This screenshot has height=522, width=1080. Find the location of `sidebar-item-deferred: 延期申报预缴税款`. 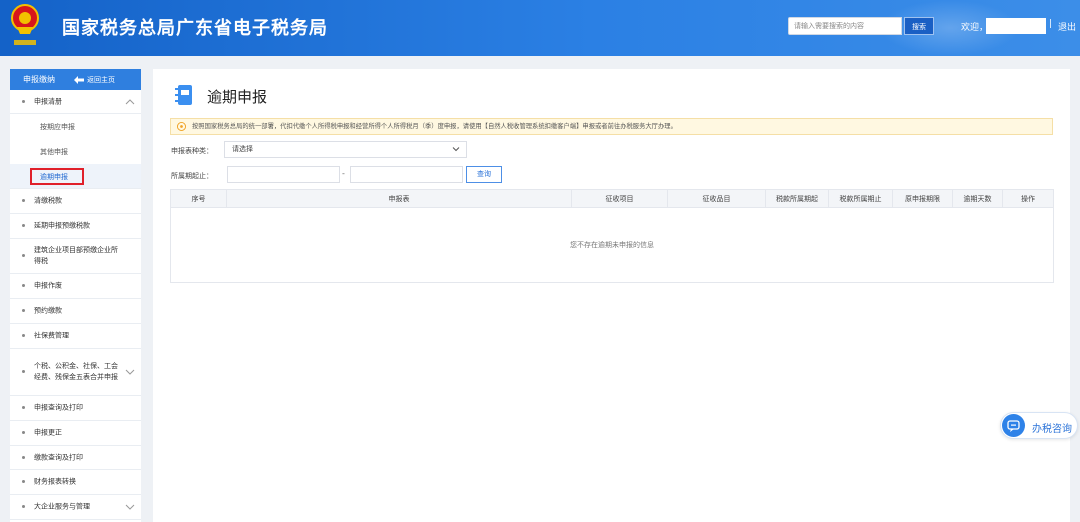

sidebar-item-deferred: 延期申报预缴税款 is located at coordinates (75, 226).